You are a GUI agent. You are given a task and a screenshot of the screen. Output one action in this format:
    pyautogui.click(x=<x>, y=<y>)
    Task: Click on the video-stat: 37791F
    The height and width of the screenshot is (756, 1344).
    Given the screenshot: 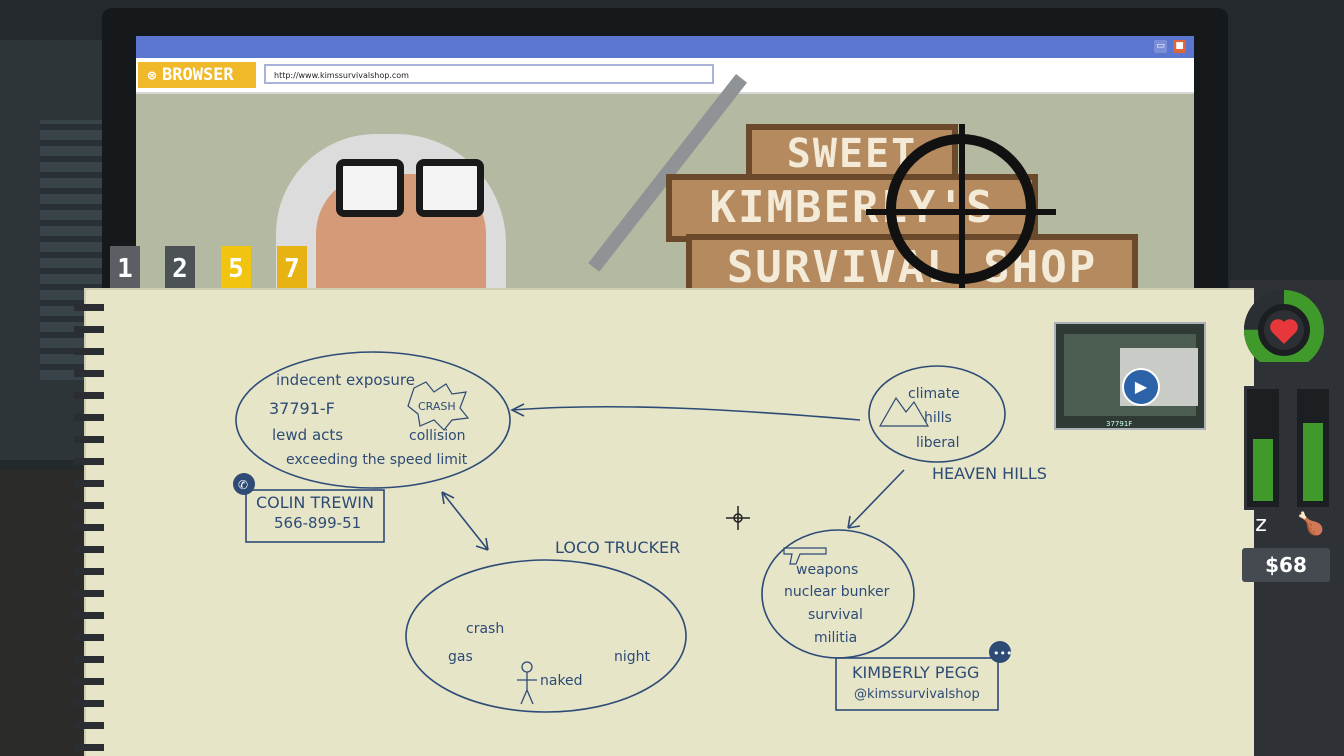 What is the action you would take?
    pyautogui.click(x=1119, y=424)
    